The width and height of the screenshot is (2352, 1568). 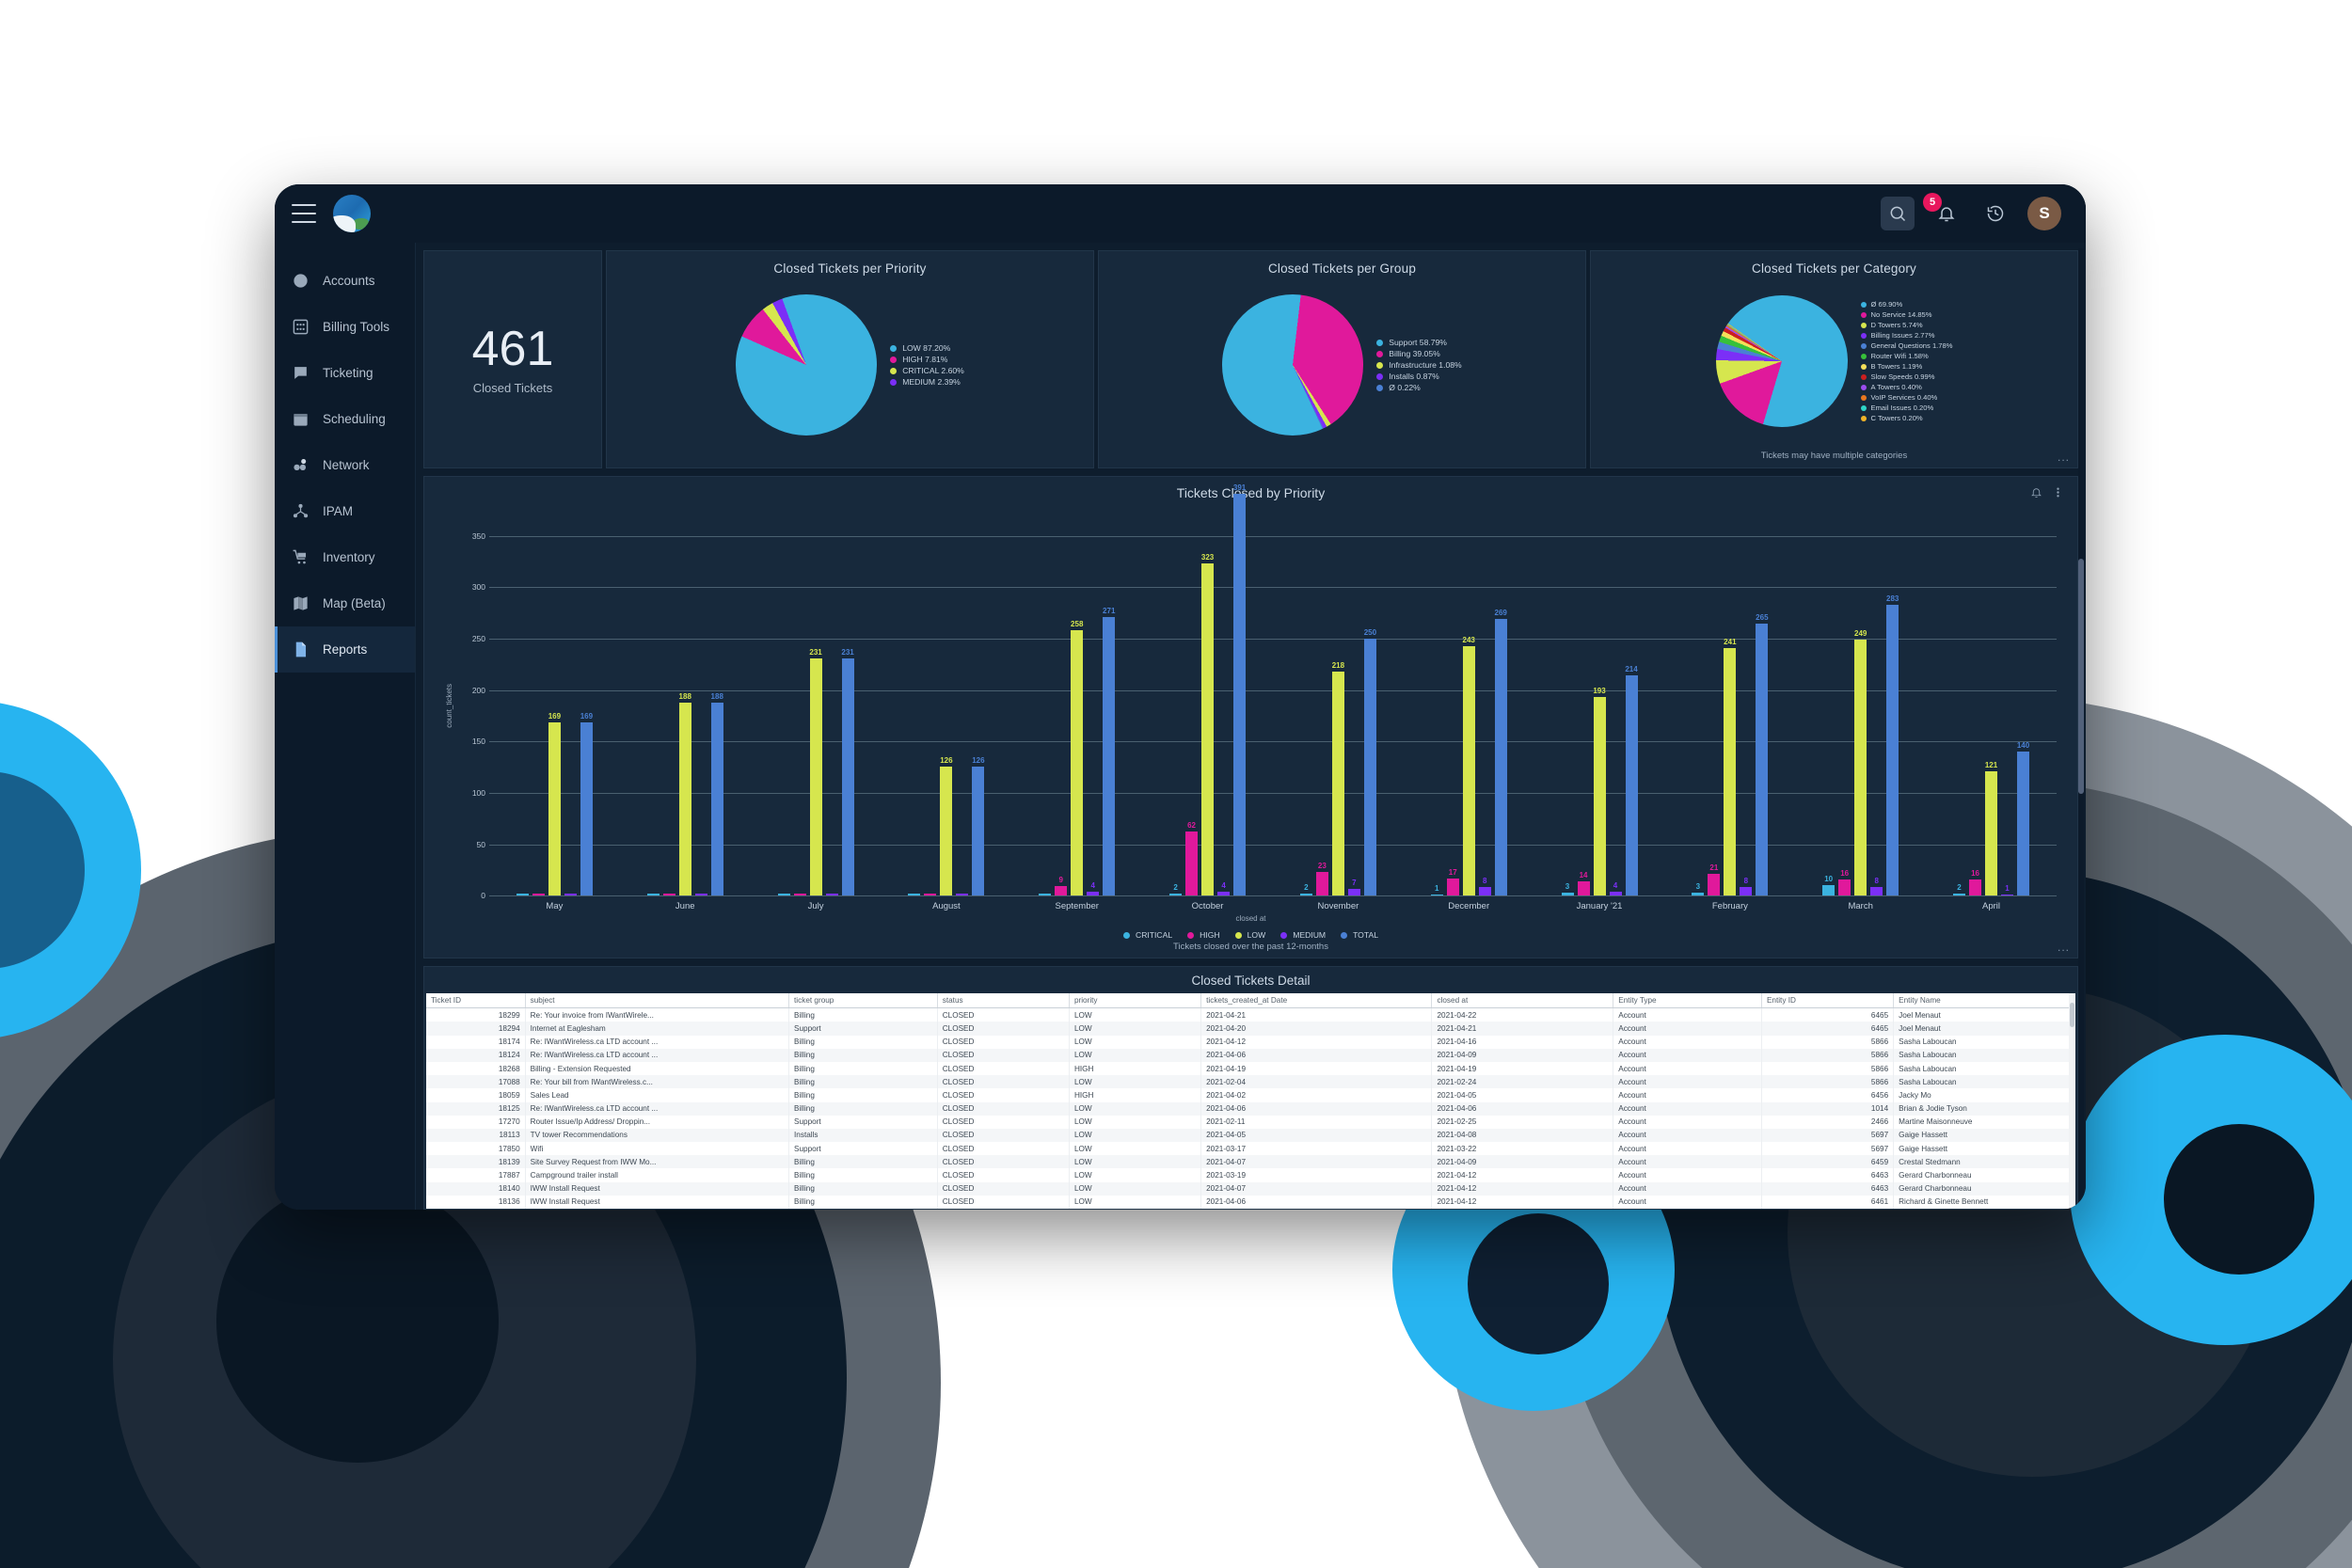 What do you see at coordinates (1522, 1001) in the screenshot?
I see `table-column-header: closed at` at bounding box center [1522, 1001].